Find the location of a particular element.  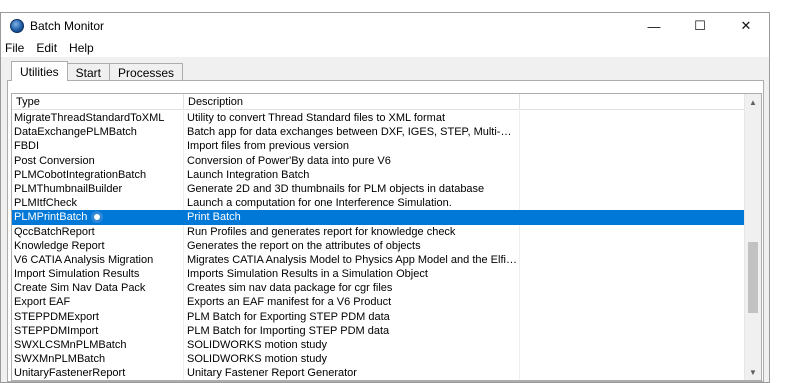

cell-type: FBDI is located at coordinates (98, 146).